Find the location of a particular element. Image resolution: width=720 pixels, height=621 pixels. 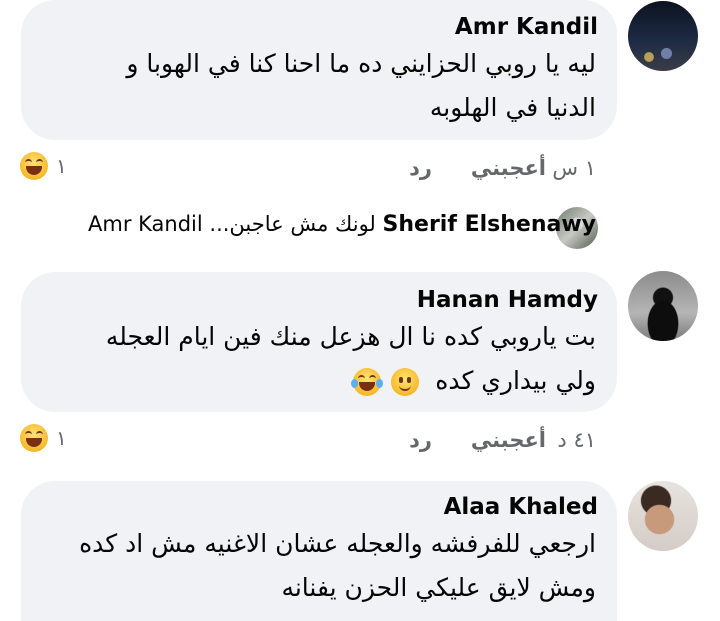

avatar-hanan-hamdy is located at coordinates (663, 306).